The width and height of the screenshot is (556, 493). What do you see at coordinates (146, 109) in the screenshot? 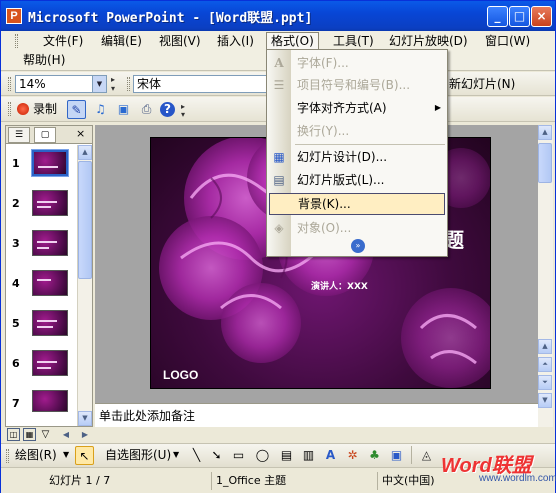
I see `printer-icon: ⎙` at bounding box center [146, 109].